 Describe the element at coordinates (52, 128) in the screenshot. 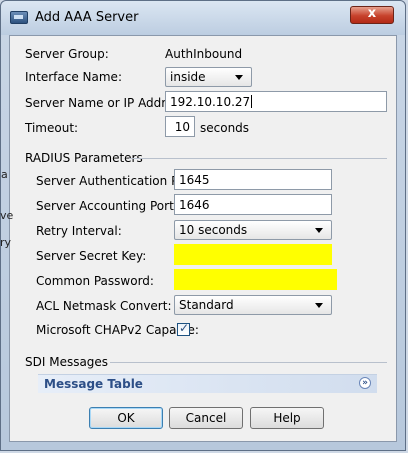

I see `timeout-label: Timeout:` at that location.